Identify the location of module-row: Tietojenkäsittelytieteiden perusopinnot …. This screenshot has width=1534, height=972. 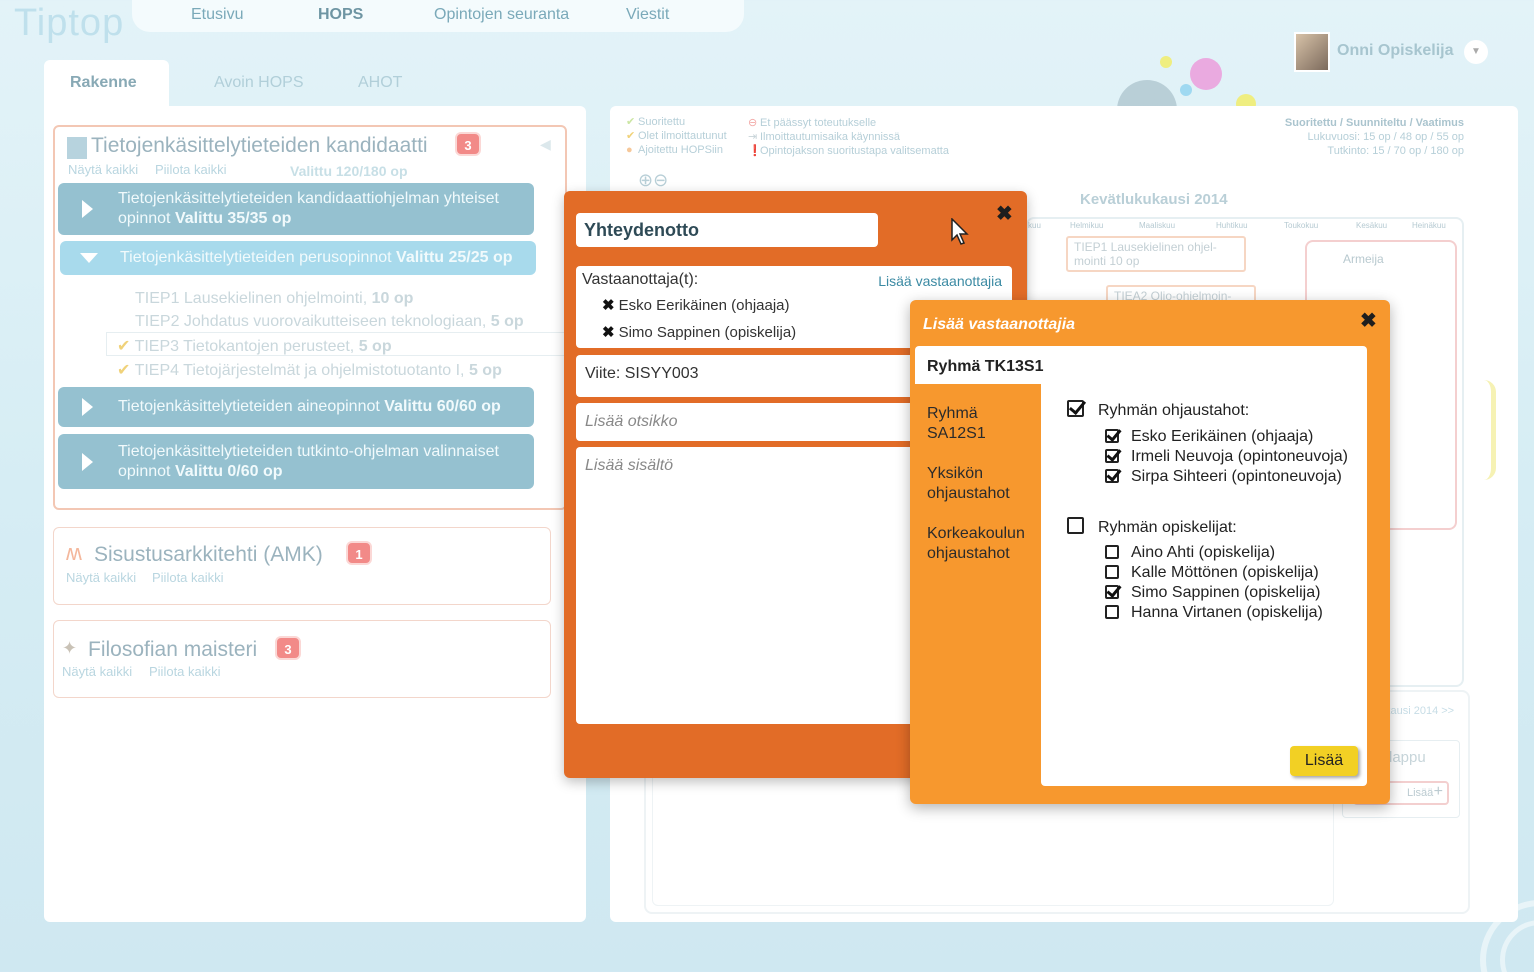
(298, 258).